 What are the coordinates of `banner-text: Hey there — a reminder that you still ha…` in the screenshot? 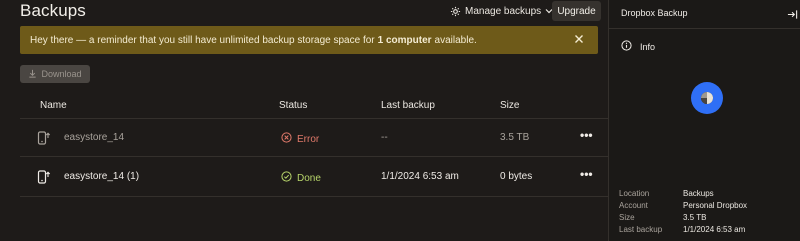 It's located at (202, 40).